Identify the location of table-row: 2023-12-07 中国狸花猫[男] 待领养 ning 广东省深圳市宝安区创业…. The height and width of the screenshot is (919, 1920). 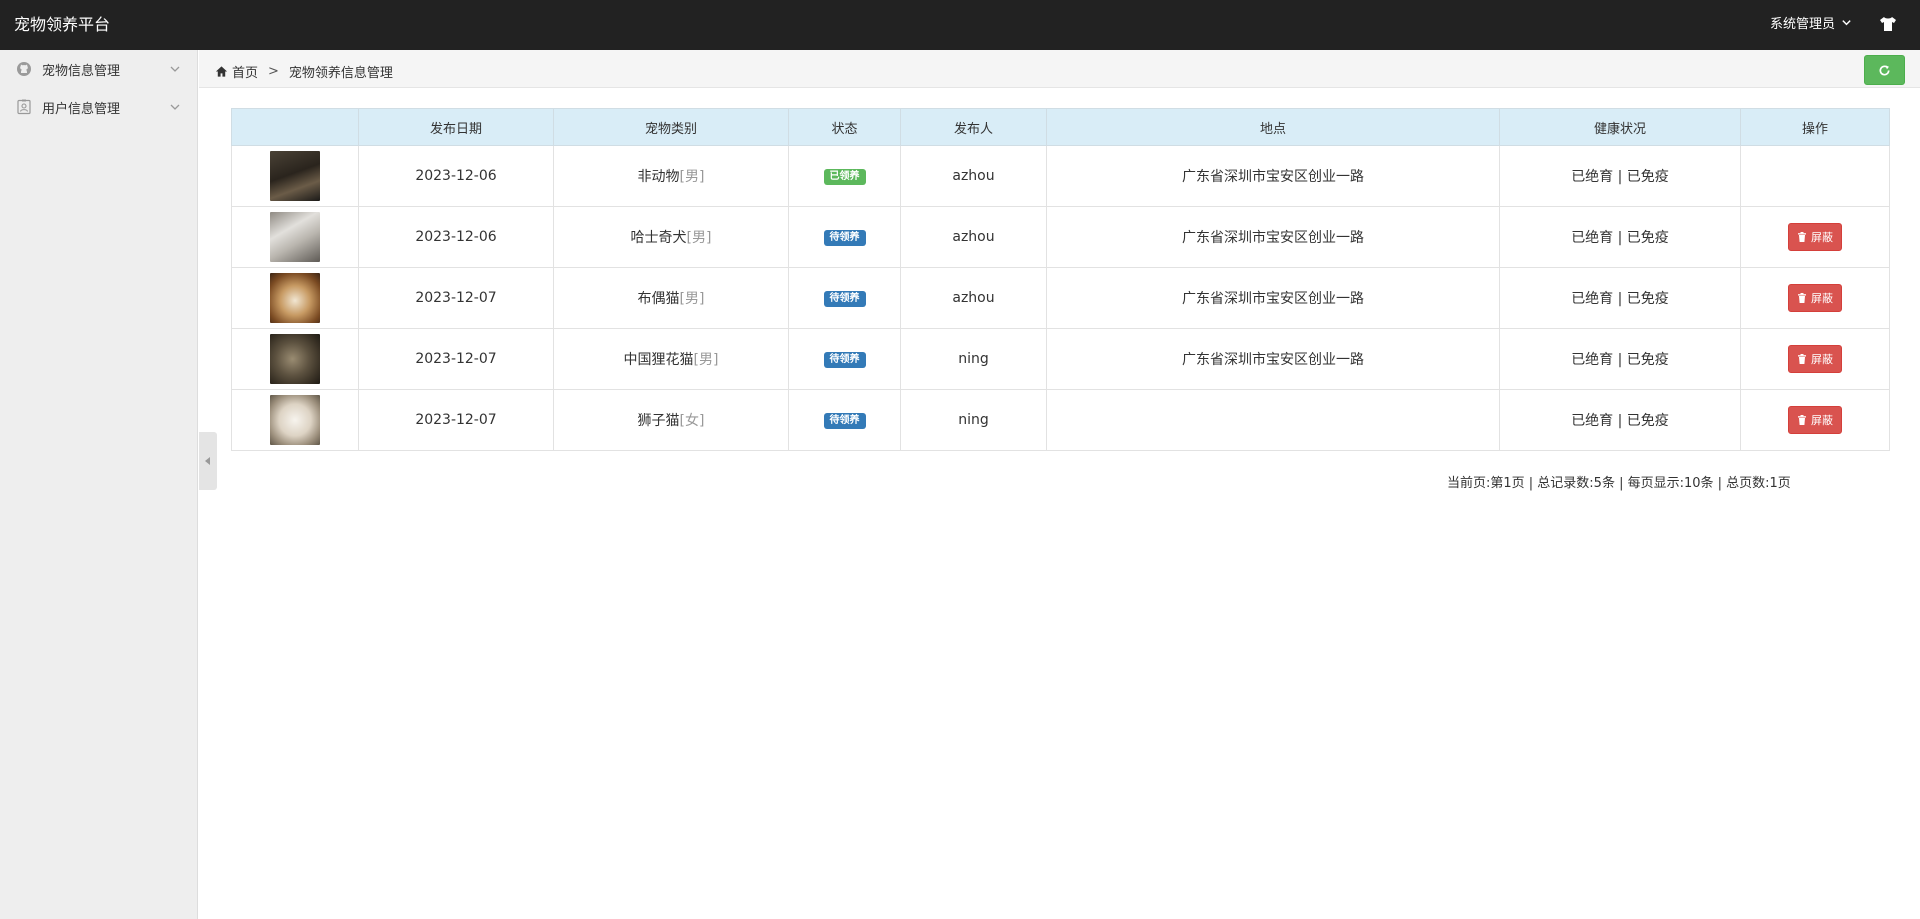
(1060, 359).